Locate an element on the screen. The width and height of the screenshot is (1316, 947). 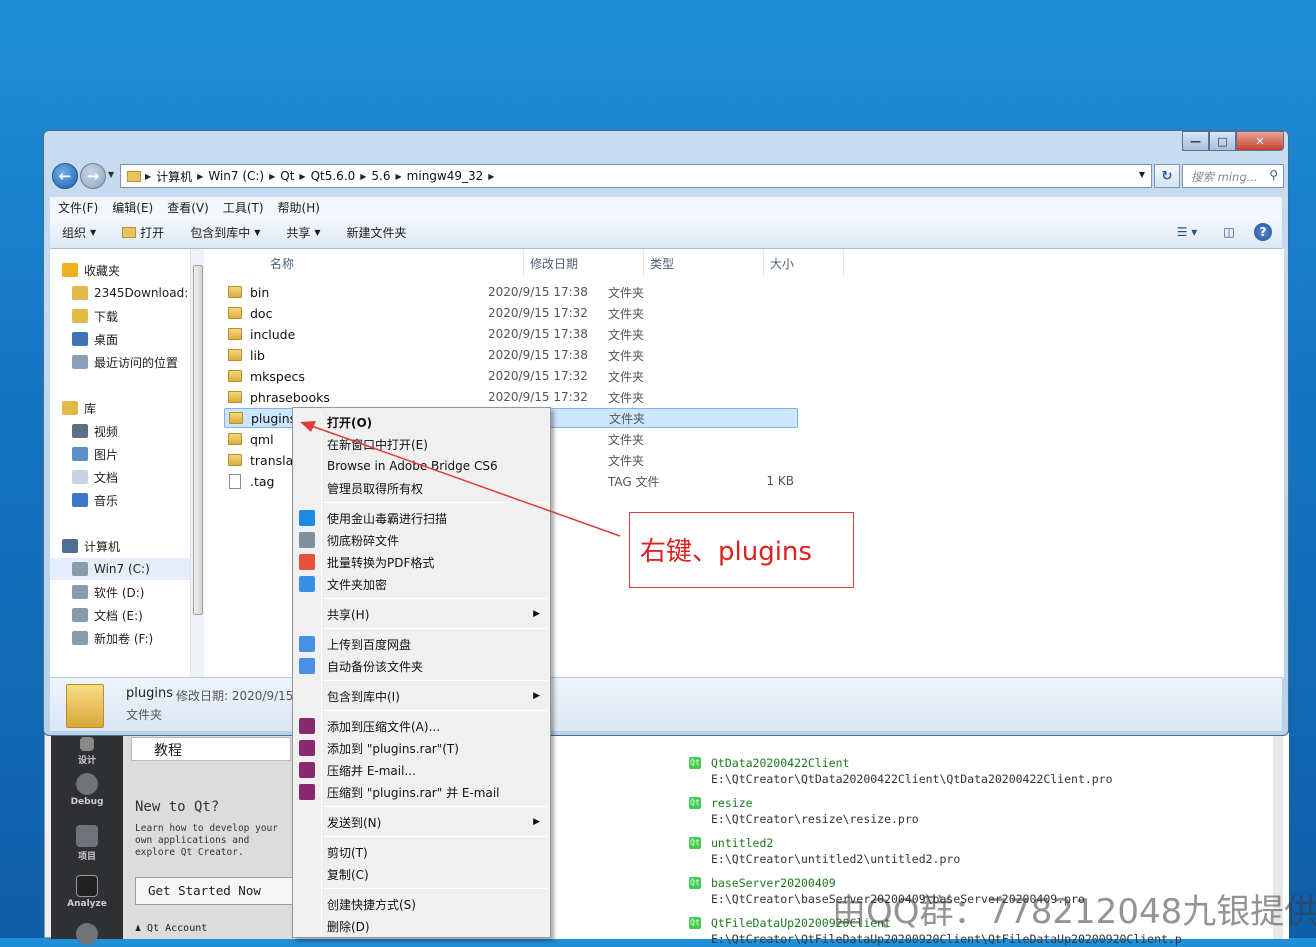
menu-tools: 工具(T) is located at coordinates (243, 207).